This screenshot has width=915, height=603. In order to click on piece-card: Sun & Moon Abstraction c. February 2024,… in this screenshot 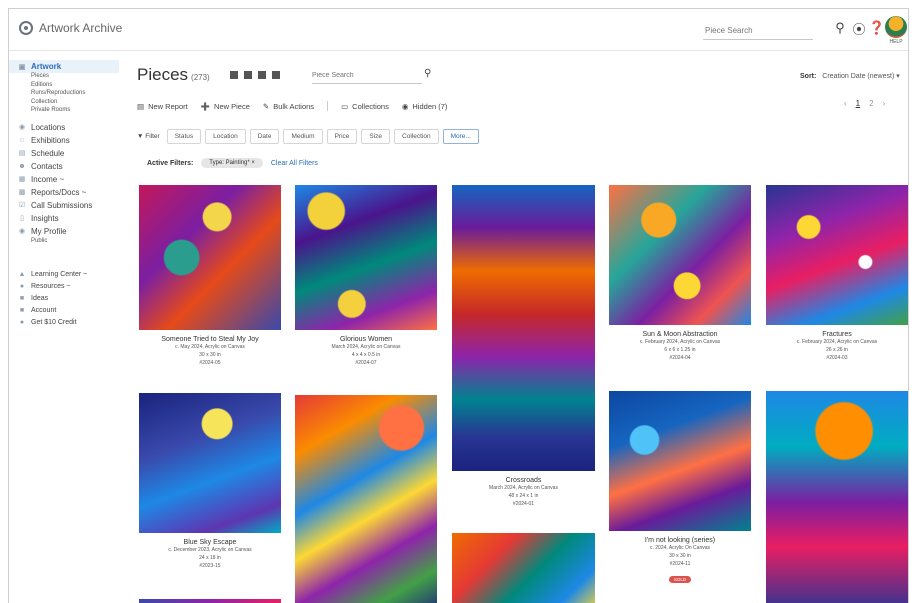, I will do `click(680, 273)`.